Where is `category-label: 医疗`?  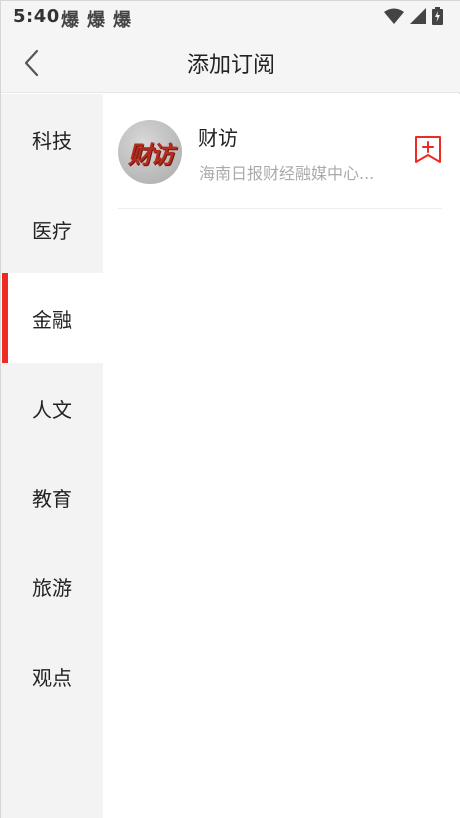 category-label: 医疗 is located at coordinates (52, 230).